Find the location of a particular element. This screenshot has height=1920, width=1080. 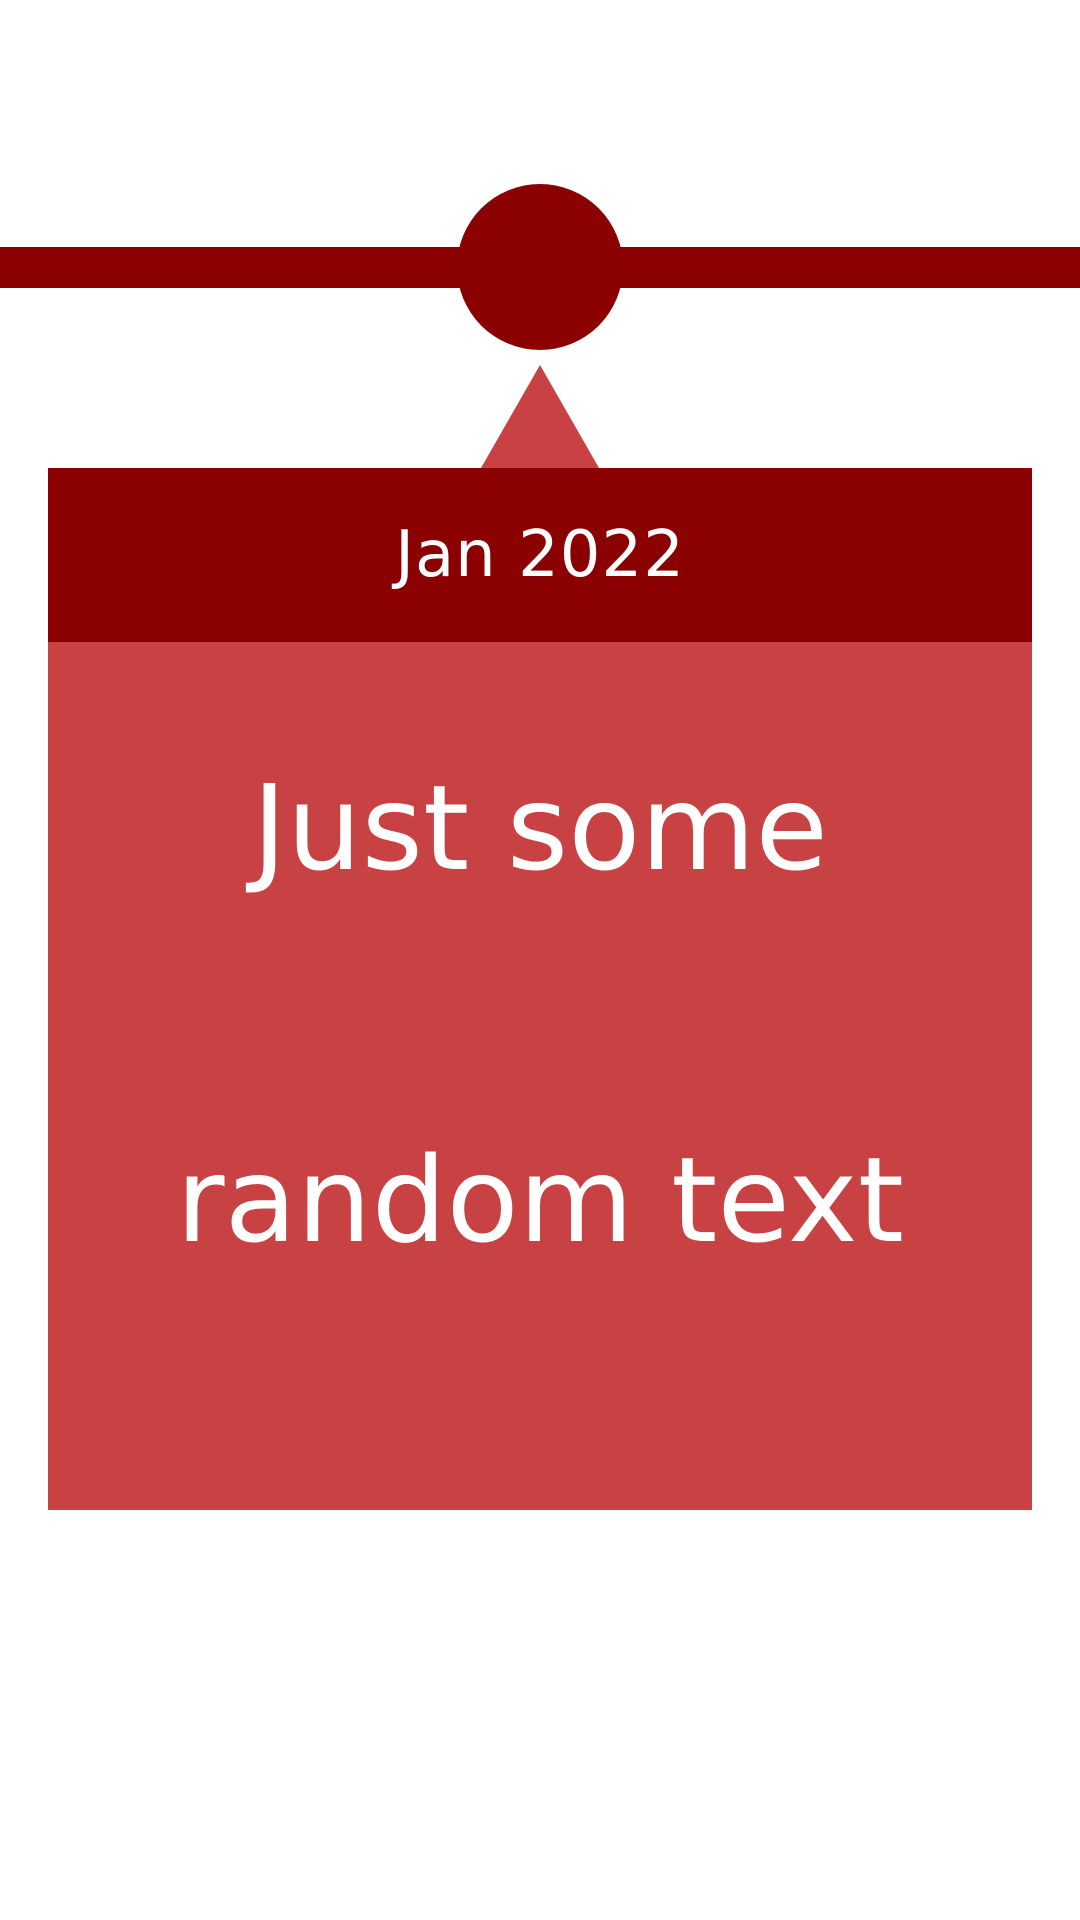

card-pointer-triangle is located at coordinates (540, 416).